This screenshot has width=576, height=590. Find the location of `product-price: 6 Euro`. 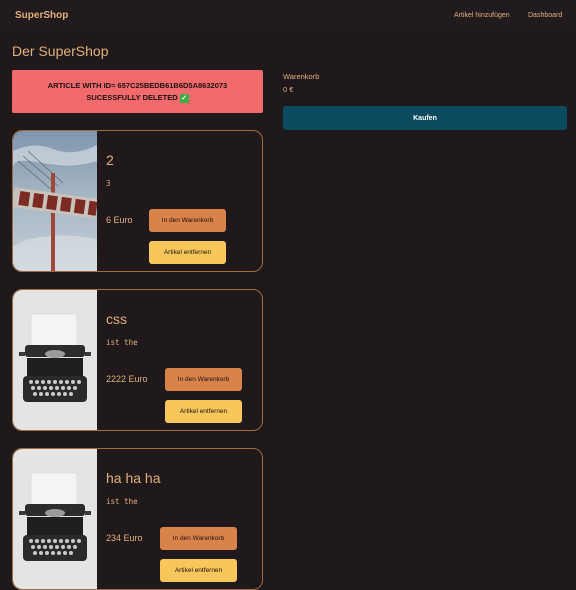

product-price: 6 Euro is located at coordinates (119, 220).